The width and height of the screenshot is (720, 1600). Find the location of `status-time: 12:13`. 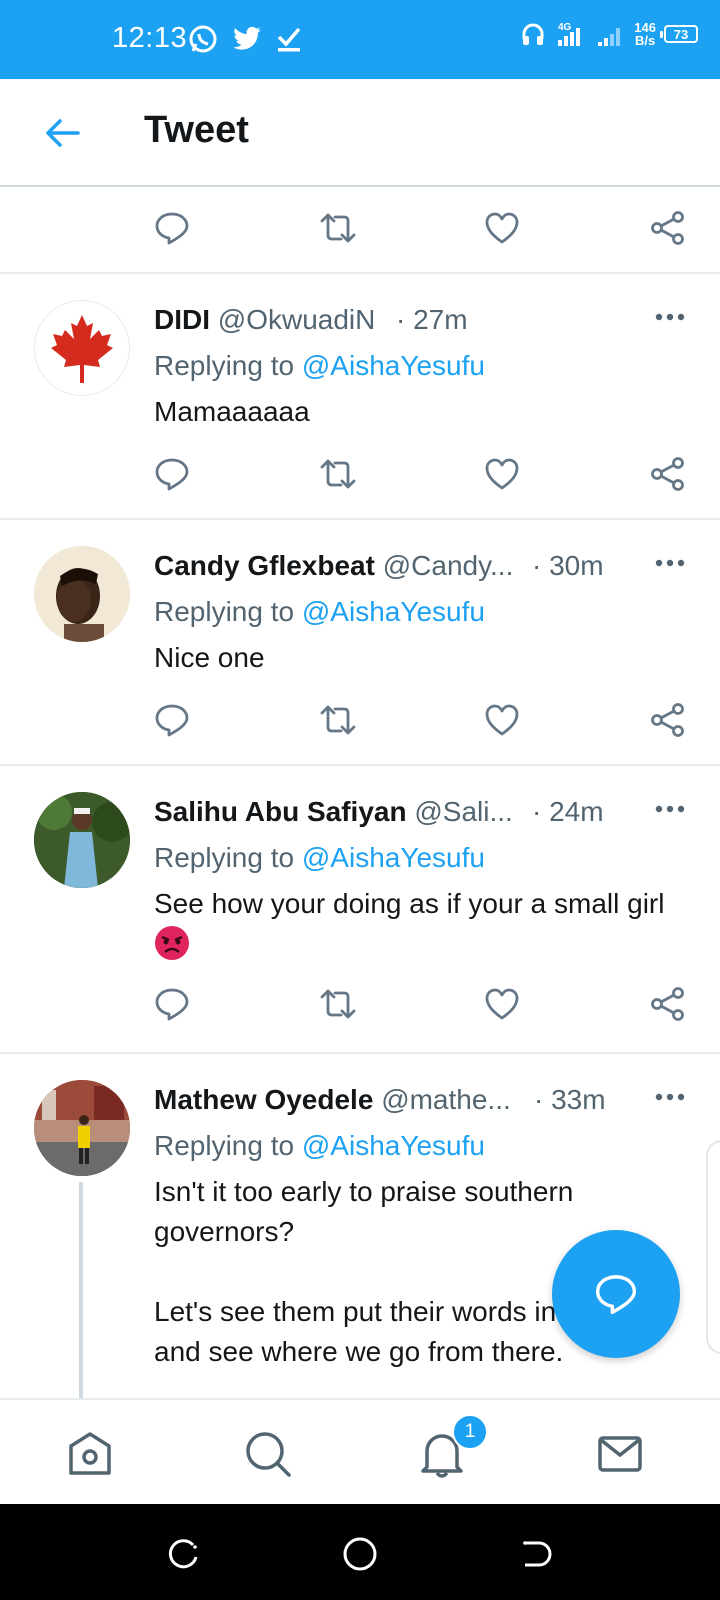

status-time: 12:13 is located at coordinates (150, 38).